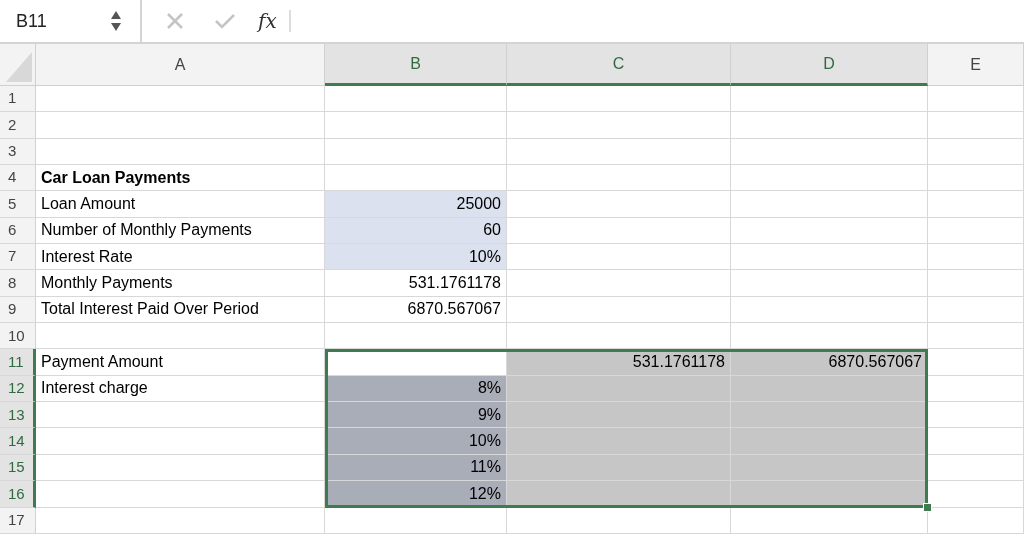 The height and width of the screenshot is (536, 1024). What do you see at coordinates (180, 204) in the screenshot?
I see `table-cell: Loan Amount` at bounding box center [180, 204].